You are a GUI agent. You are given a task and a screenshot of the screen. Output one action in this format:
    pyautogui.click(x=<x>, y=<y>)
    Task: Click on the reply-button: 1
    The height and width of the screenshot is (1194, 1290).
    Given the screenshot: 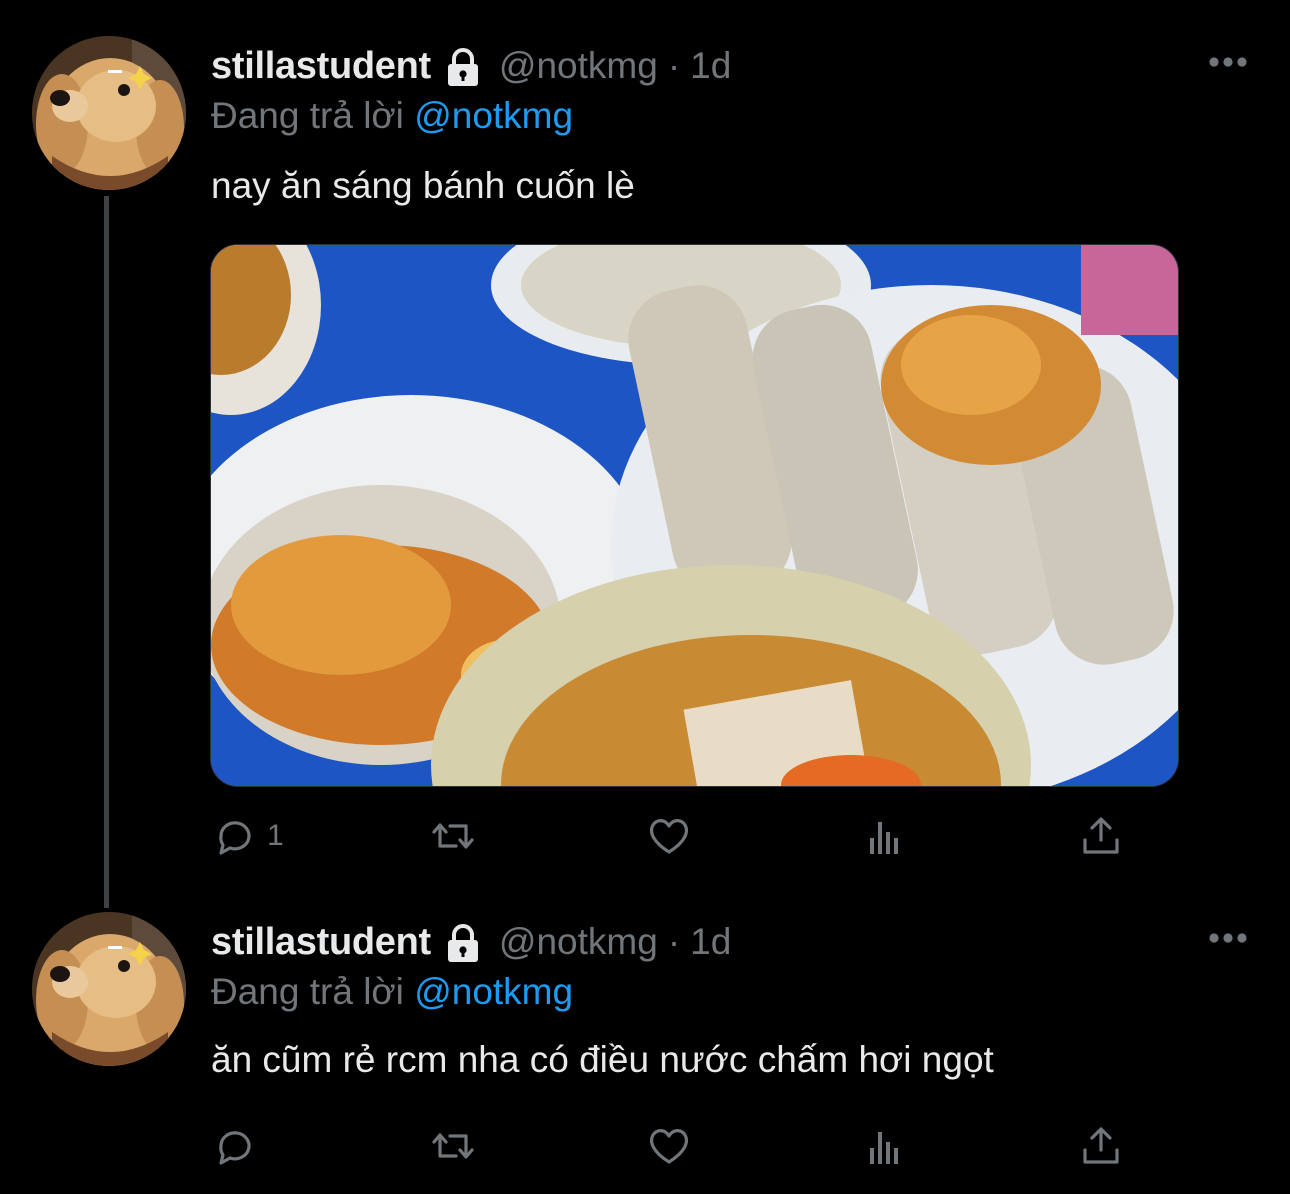 What is the action you would take?
    pyautogui.click(x=247, y=836)
    